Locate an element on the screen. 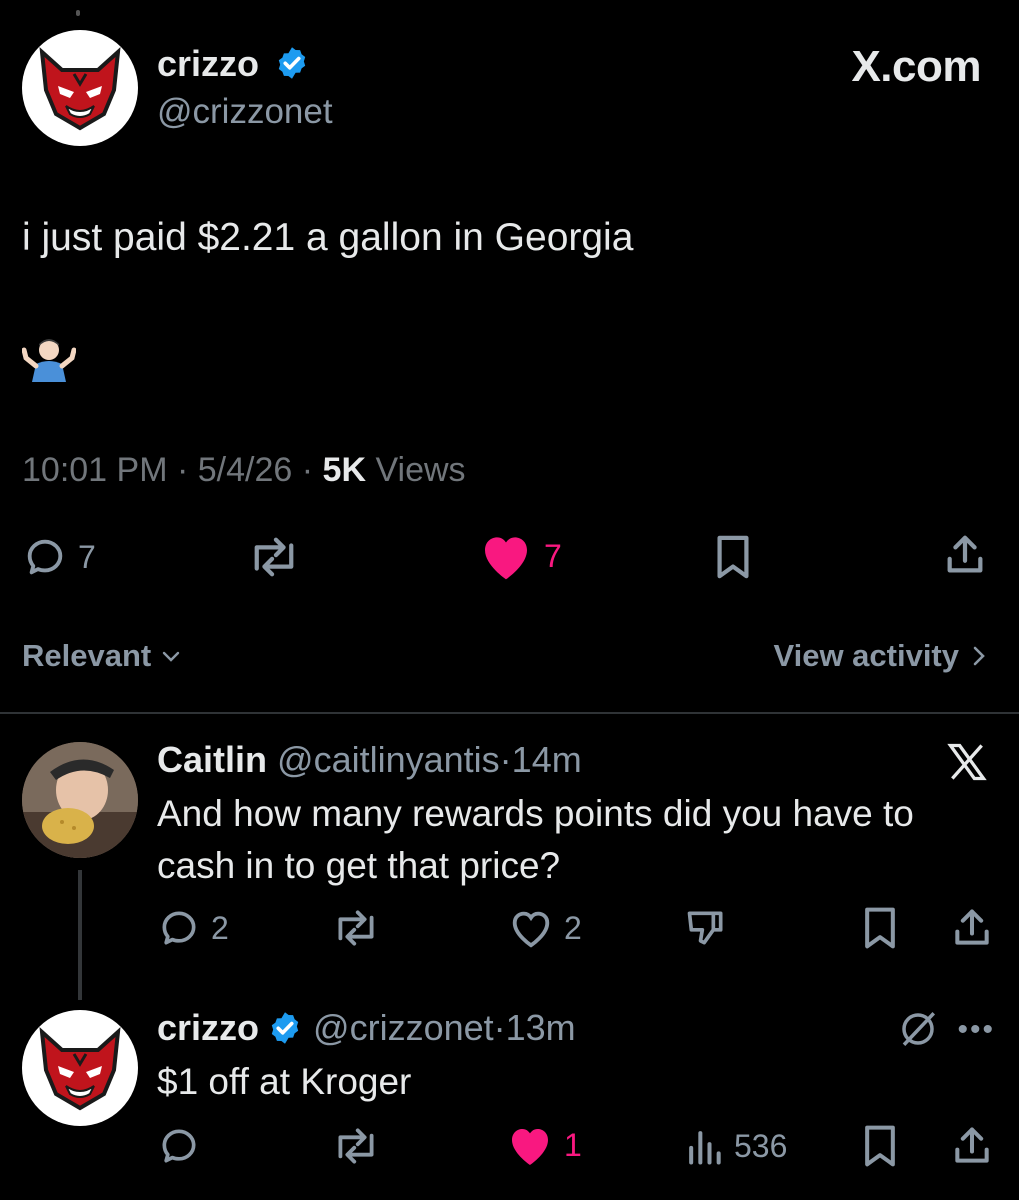  view-activity-link: View activity is located at coordinates (881, 656).